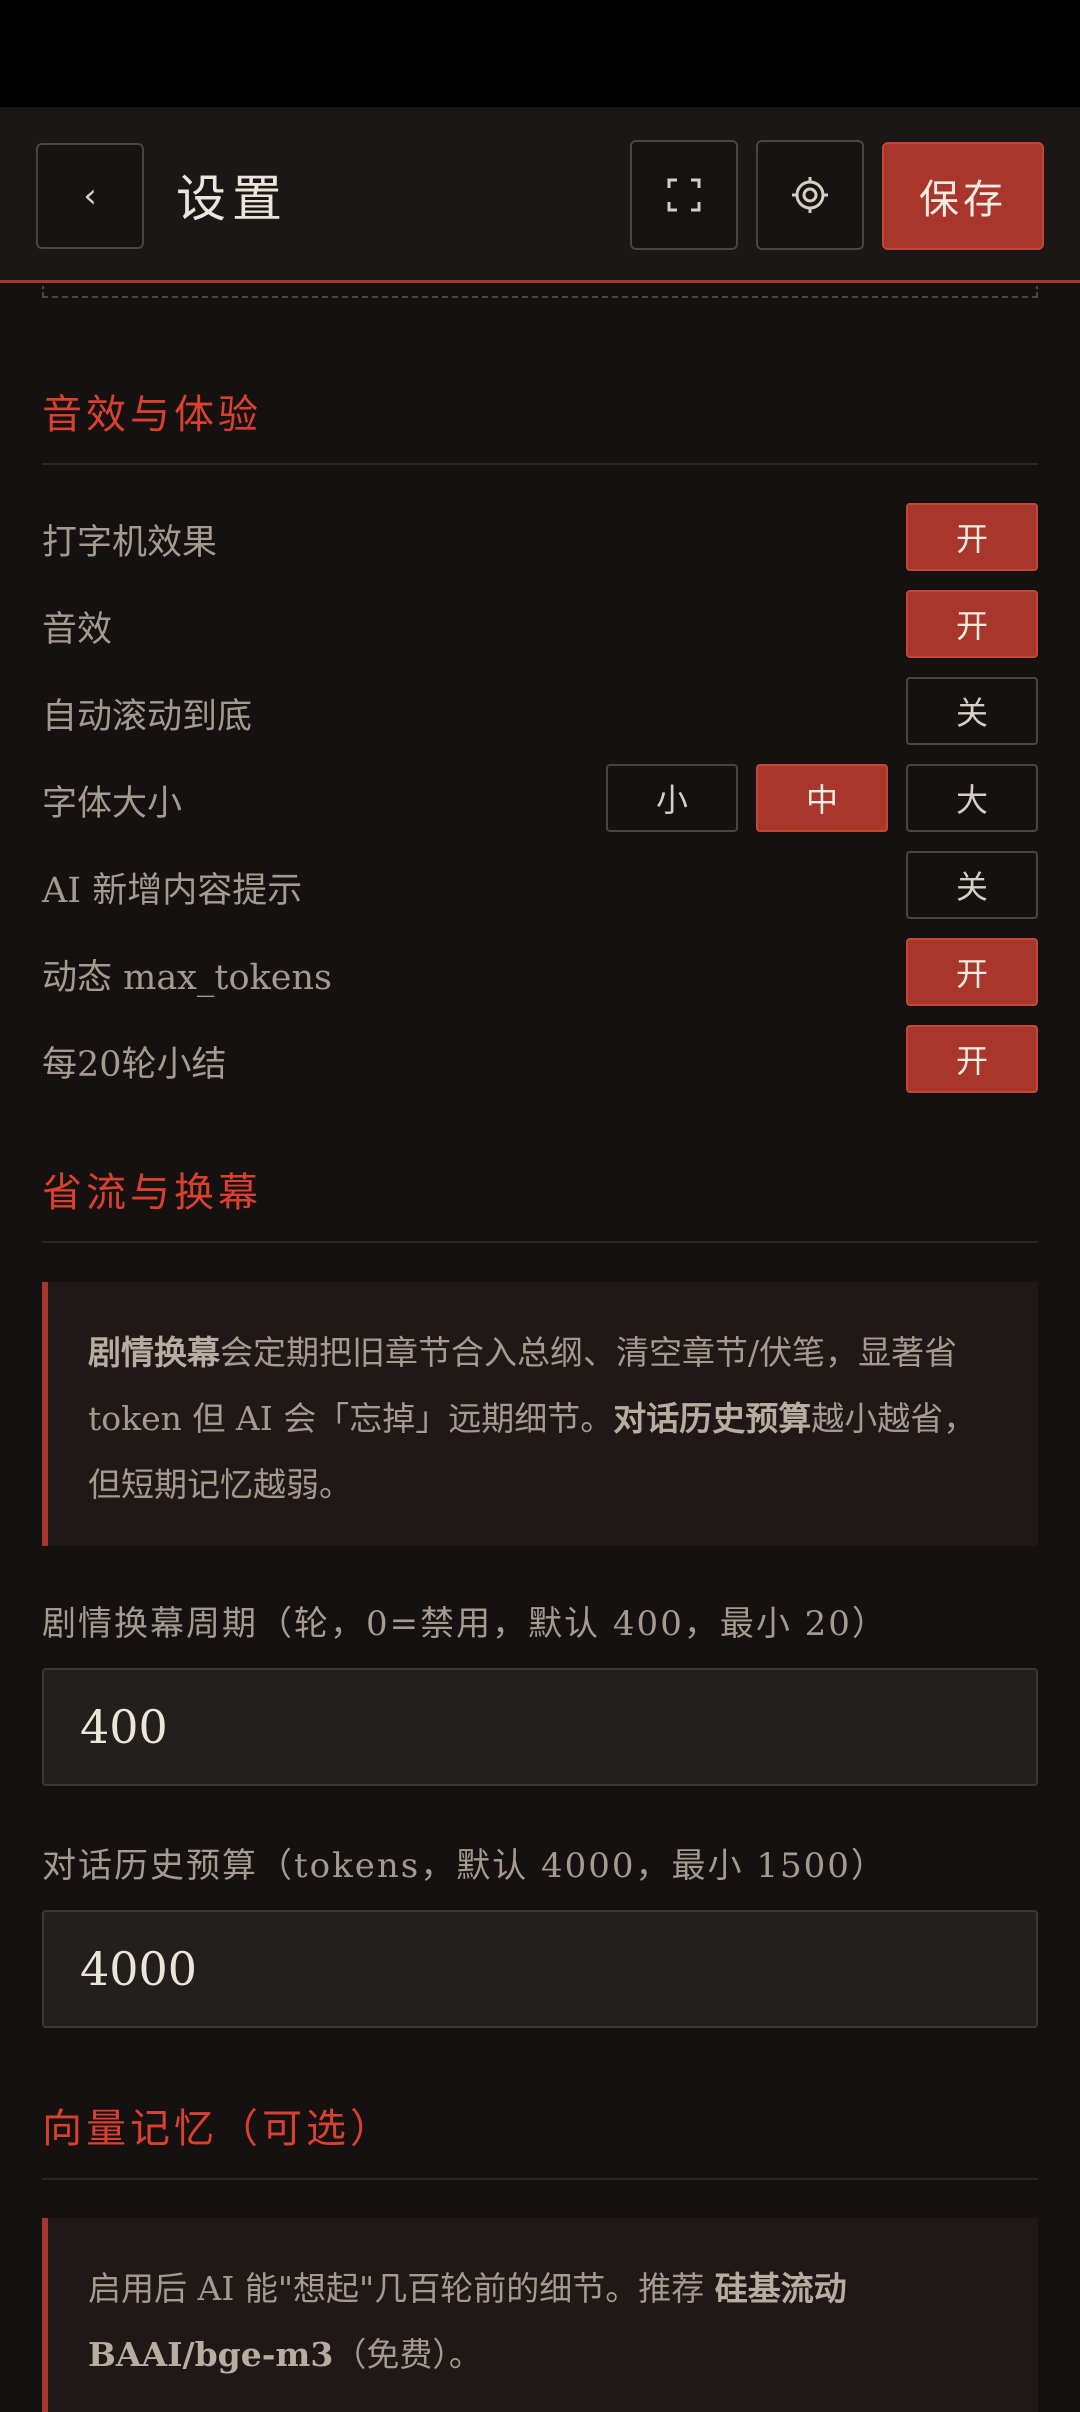 The image size is (1080, 2412). What do you see at coordinates (972, 885) in the screenshot?
I see `ai-hint-toggle: 关` at bounding box center [972, 885].